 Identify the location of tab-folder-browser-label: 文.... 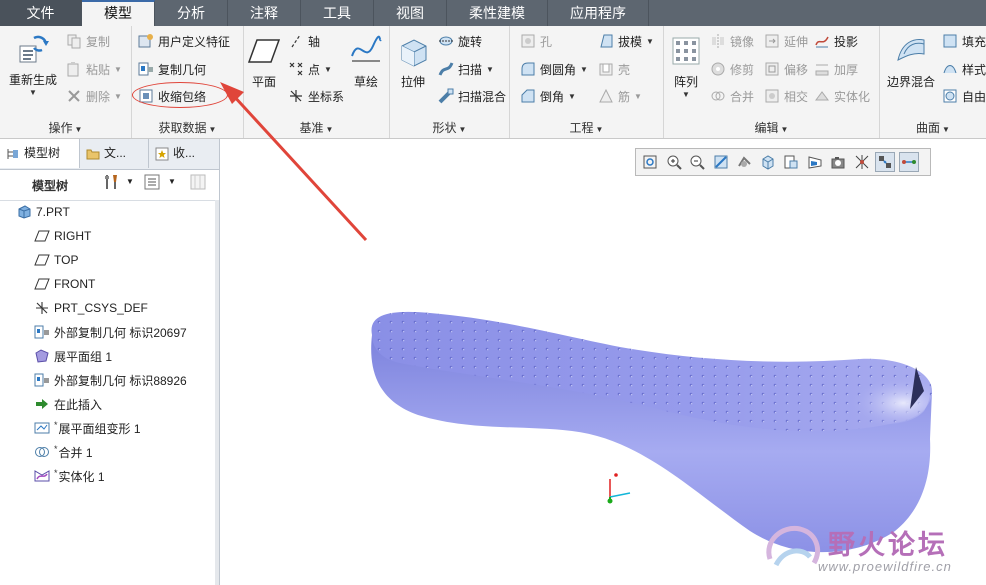
(115, 153).